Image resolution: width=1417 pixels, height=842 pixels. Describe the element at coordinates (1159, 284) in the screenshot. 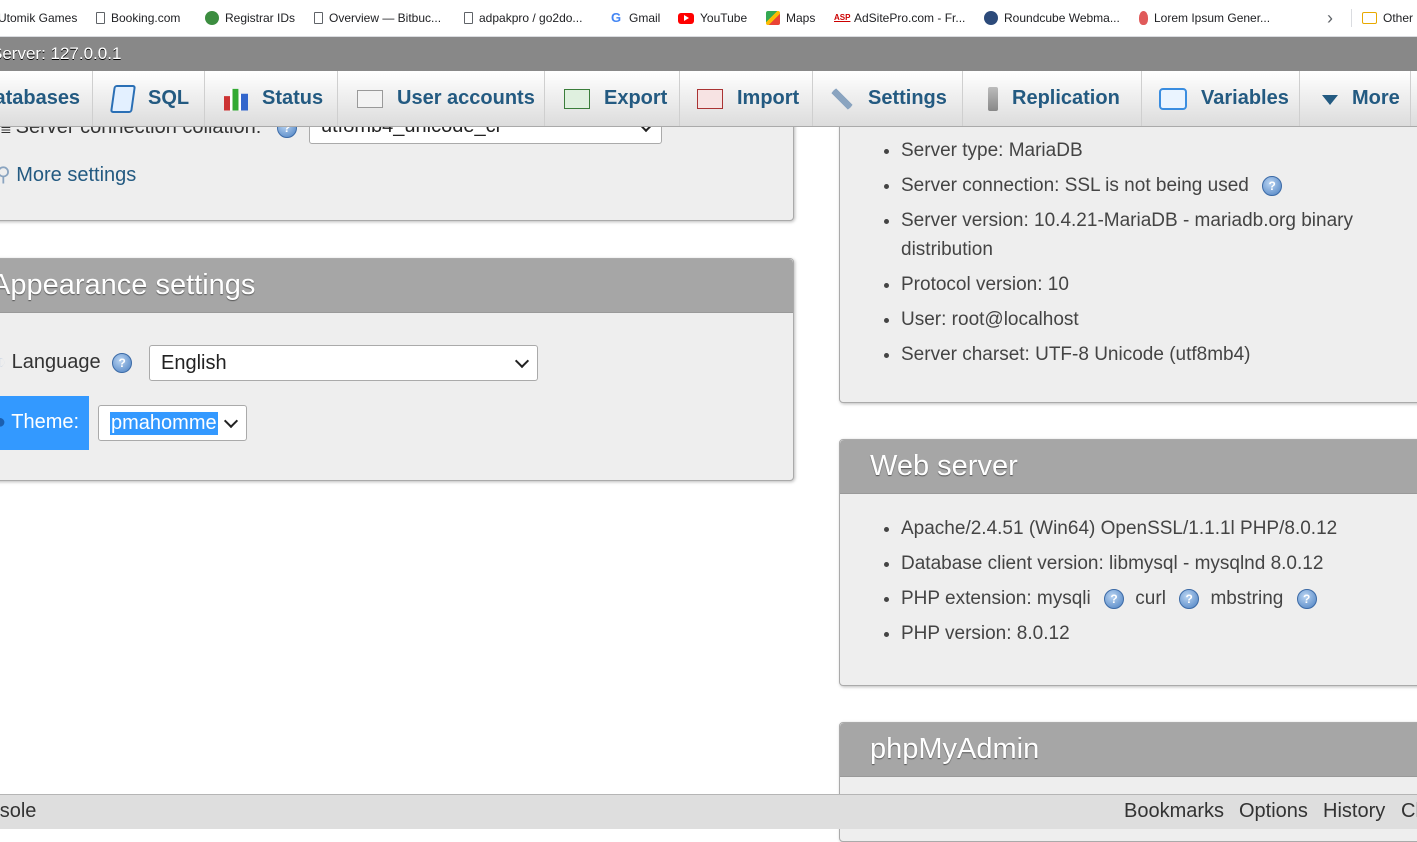

I see `protocol-version-item: Protocol version: 10` at that location.